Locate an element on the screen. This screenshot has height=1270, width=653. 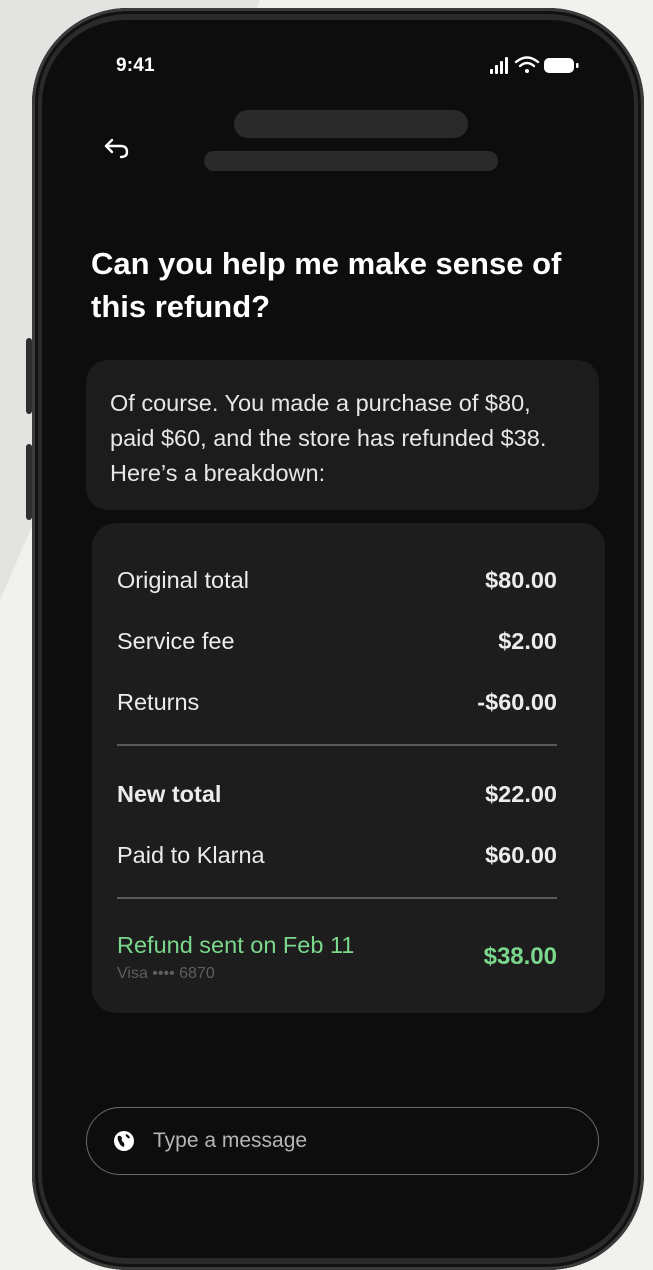
header-subtitle-placeholder is located at coordinates (351, 161).